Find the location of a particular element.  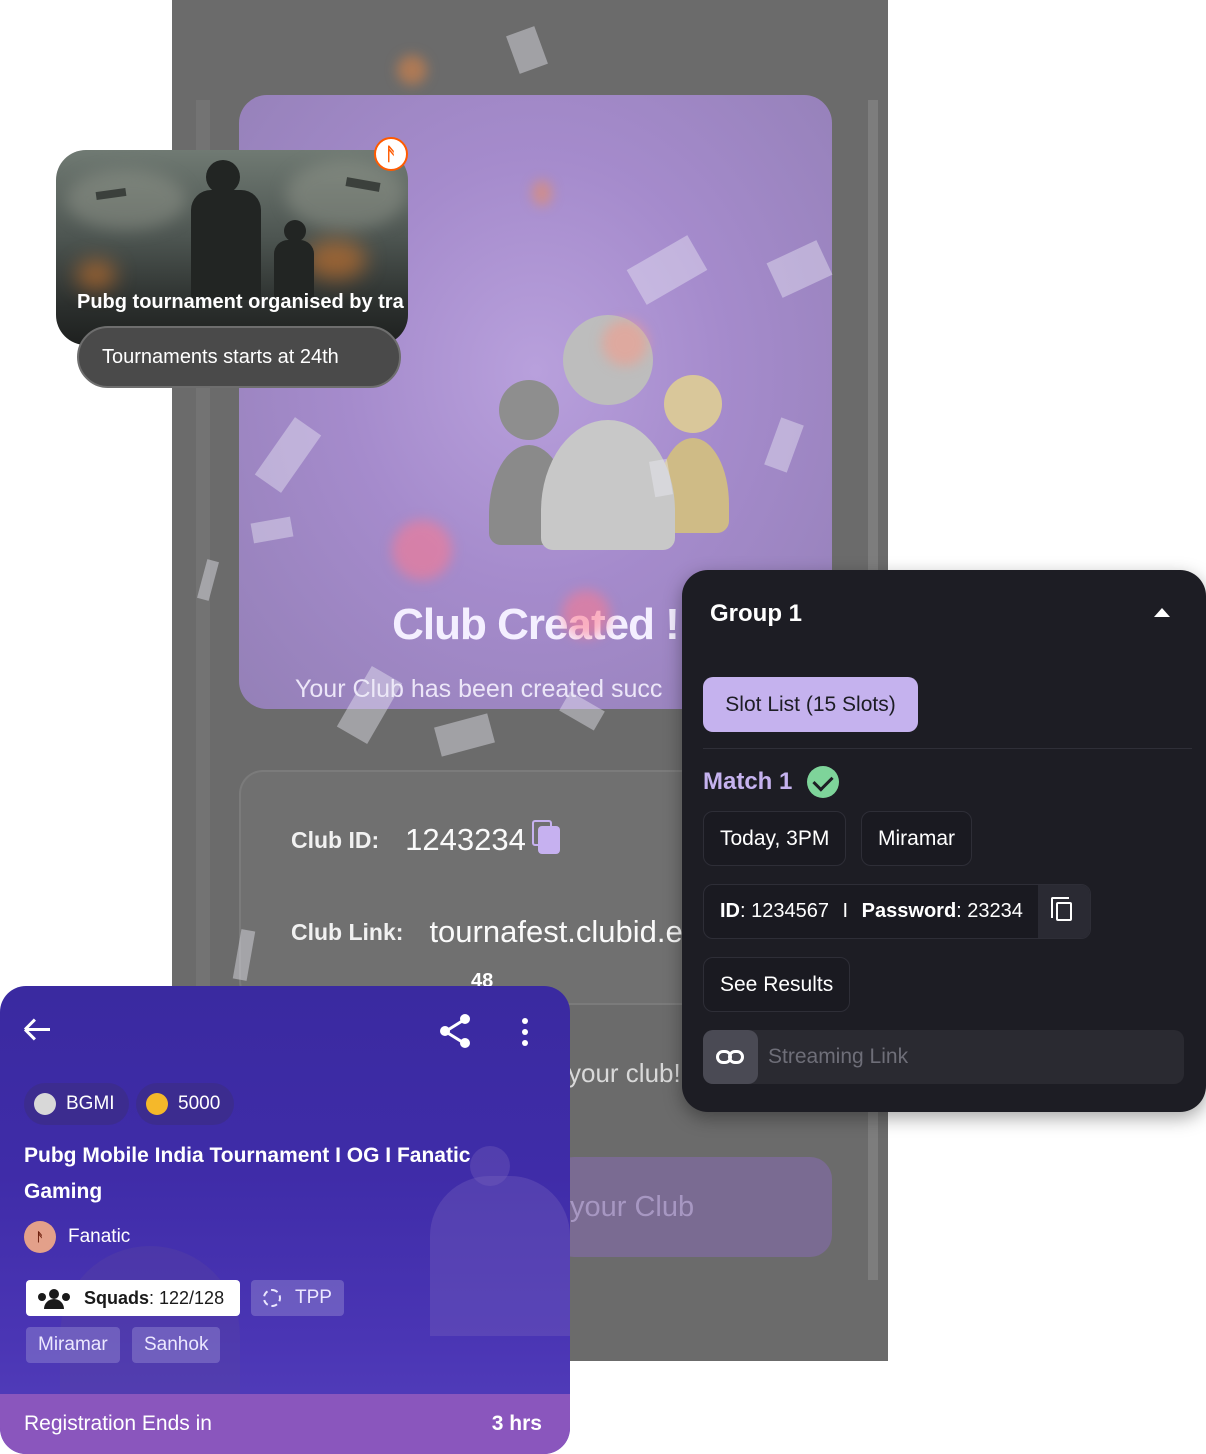

prize-value: 5000 is located at coordinates (199, 1103).